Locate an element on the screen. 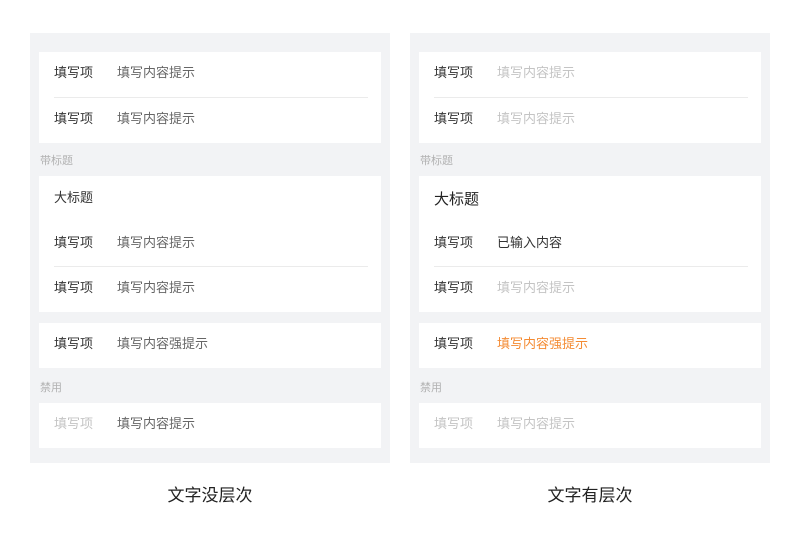 This screenshot has width=800, height=536. form-card-with-title: 大标题 填写项 已输入内容 填写项 填写内容提示 is located at coordinates (590, 244).